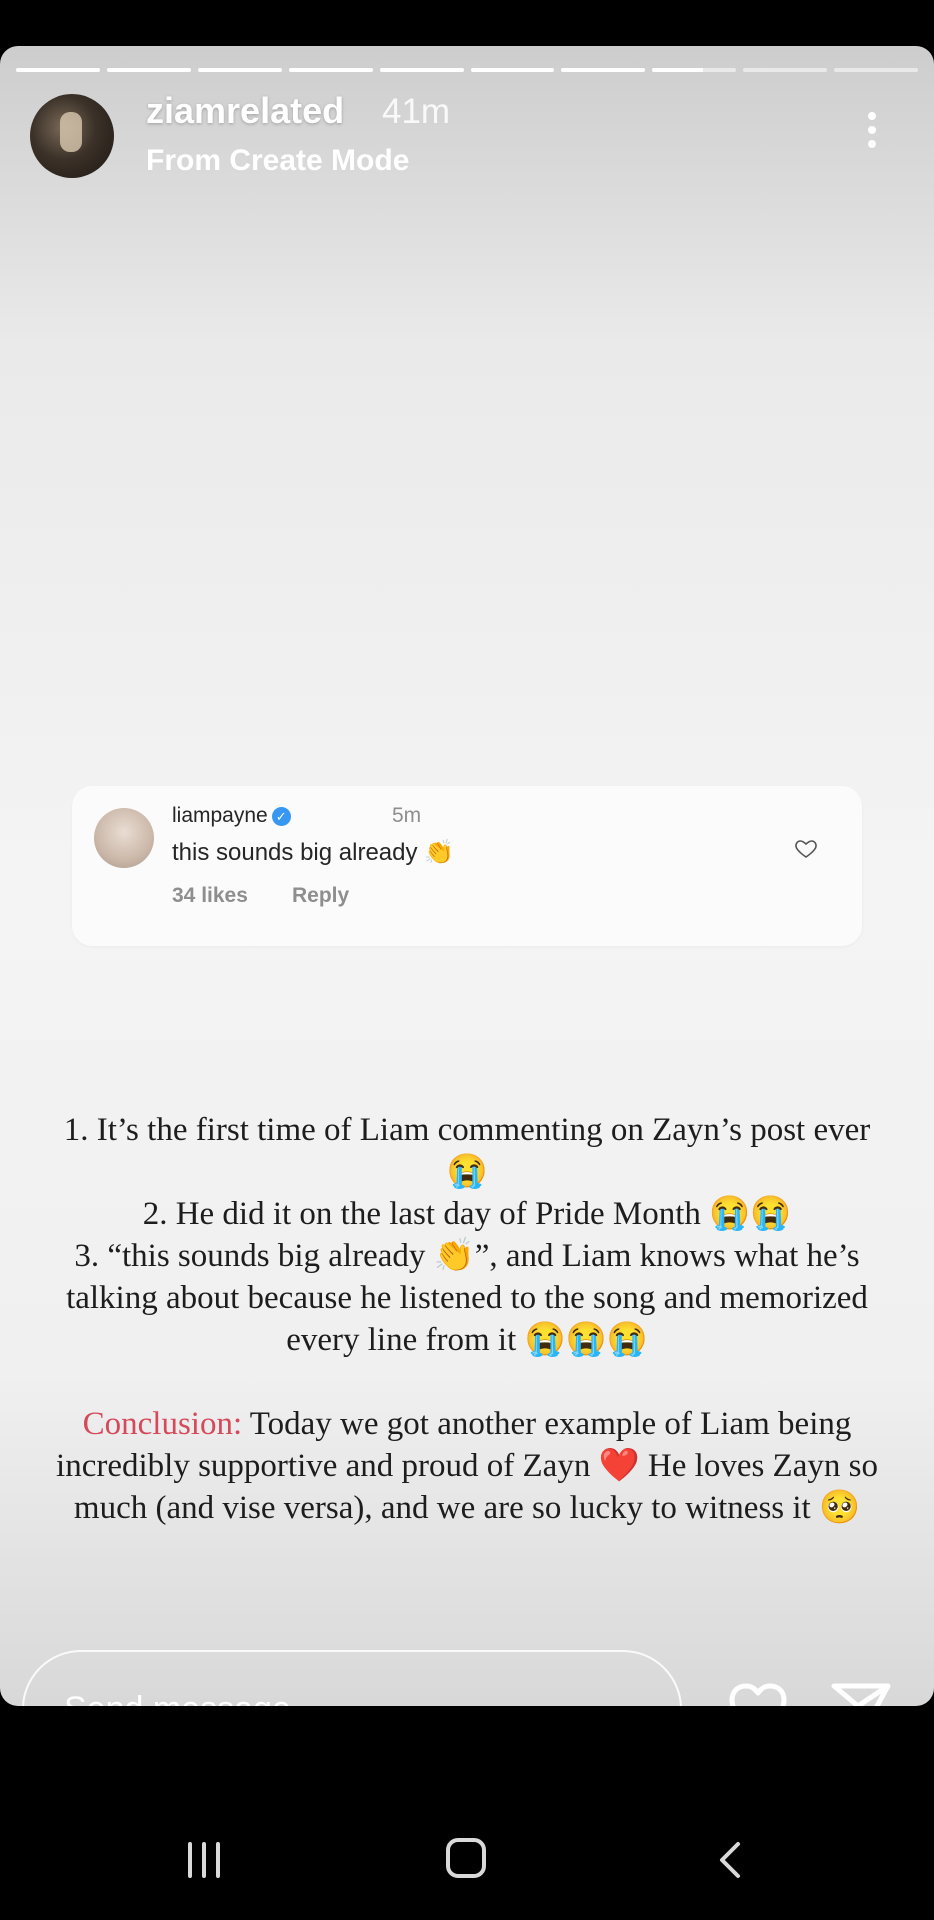  I want to click on recent-apps-icon, so click(204, 1860).